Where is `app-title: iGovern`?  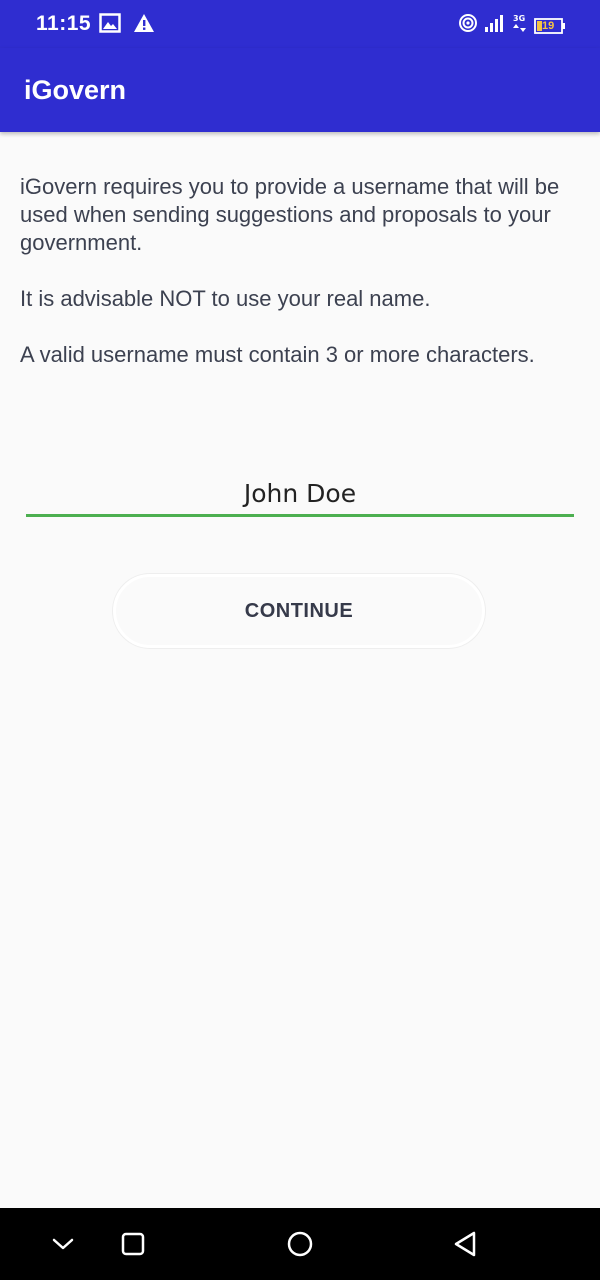
app-title: iGovern is located at coordinates (75, 90).